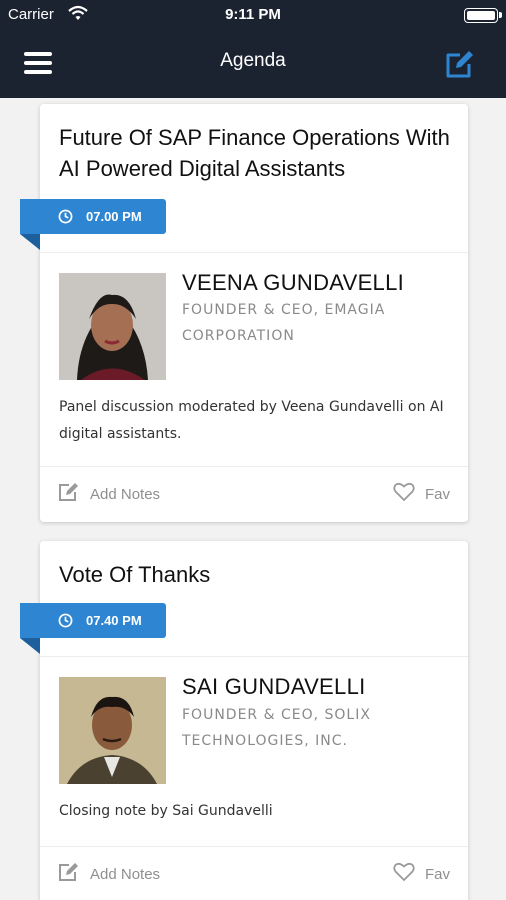 The image size is (506, 900). I want to click on session-time: 07.00 PM, so click(114, 216).